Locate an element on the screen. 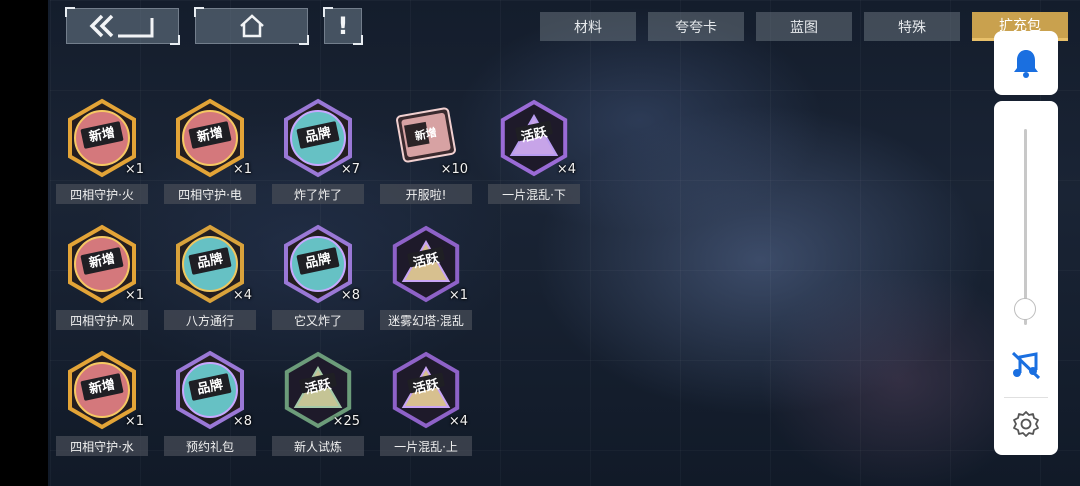  back-button is located at coordinates (122, 26).